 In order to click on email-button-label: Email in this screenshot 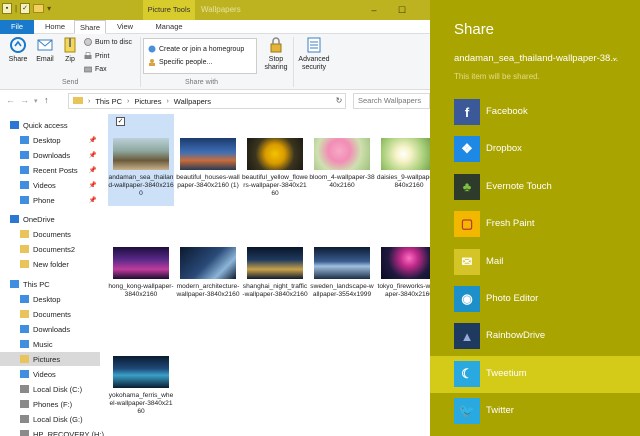, I will do `click(45, 59)`.